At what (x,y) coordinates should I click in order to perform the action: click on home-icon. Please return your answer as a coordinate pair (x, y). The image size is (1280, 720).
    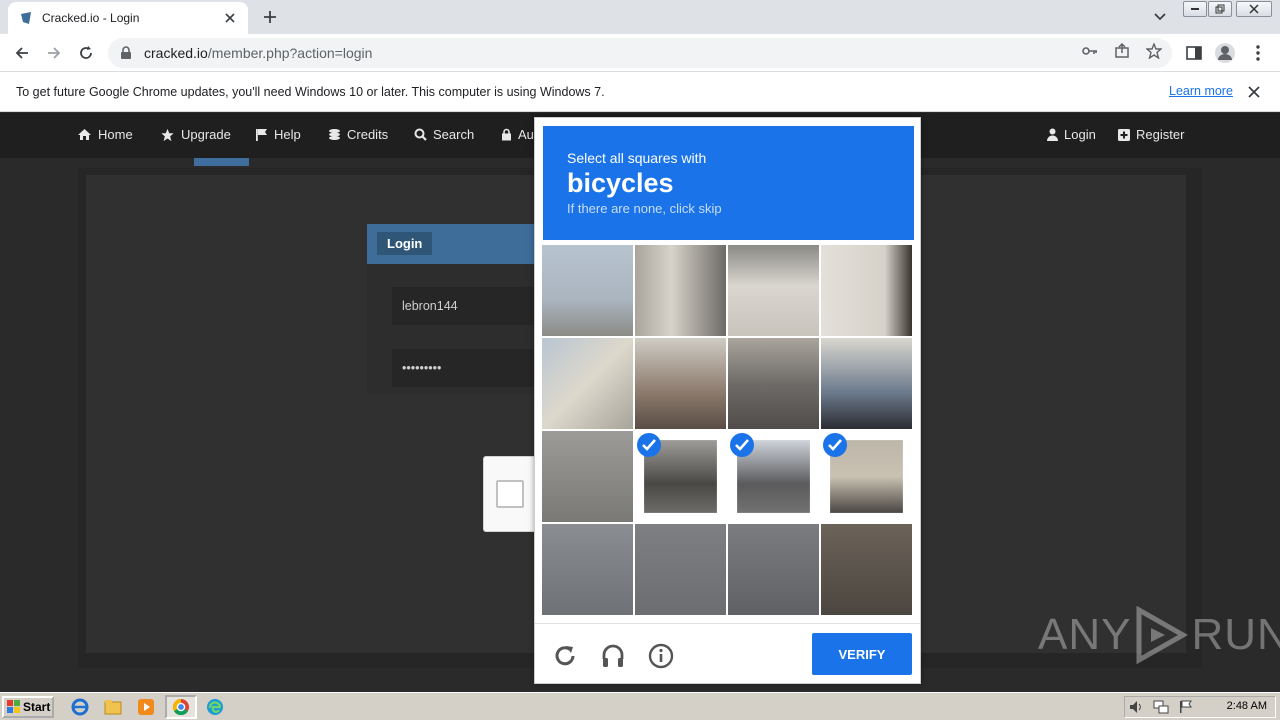
    Looking at the image, I should click on (84, 134).